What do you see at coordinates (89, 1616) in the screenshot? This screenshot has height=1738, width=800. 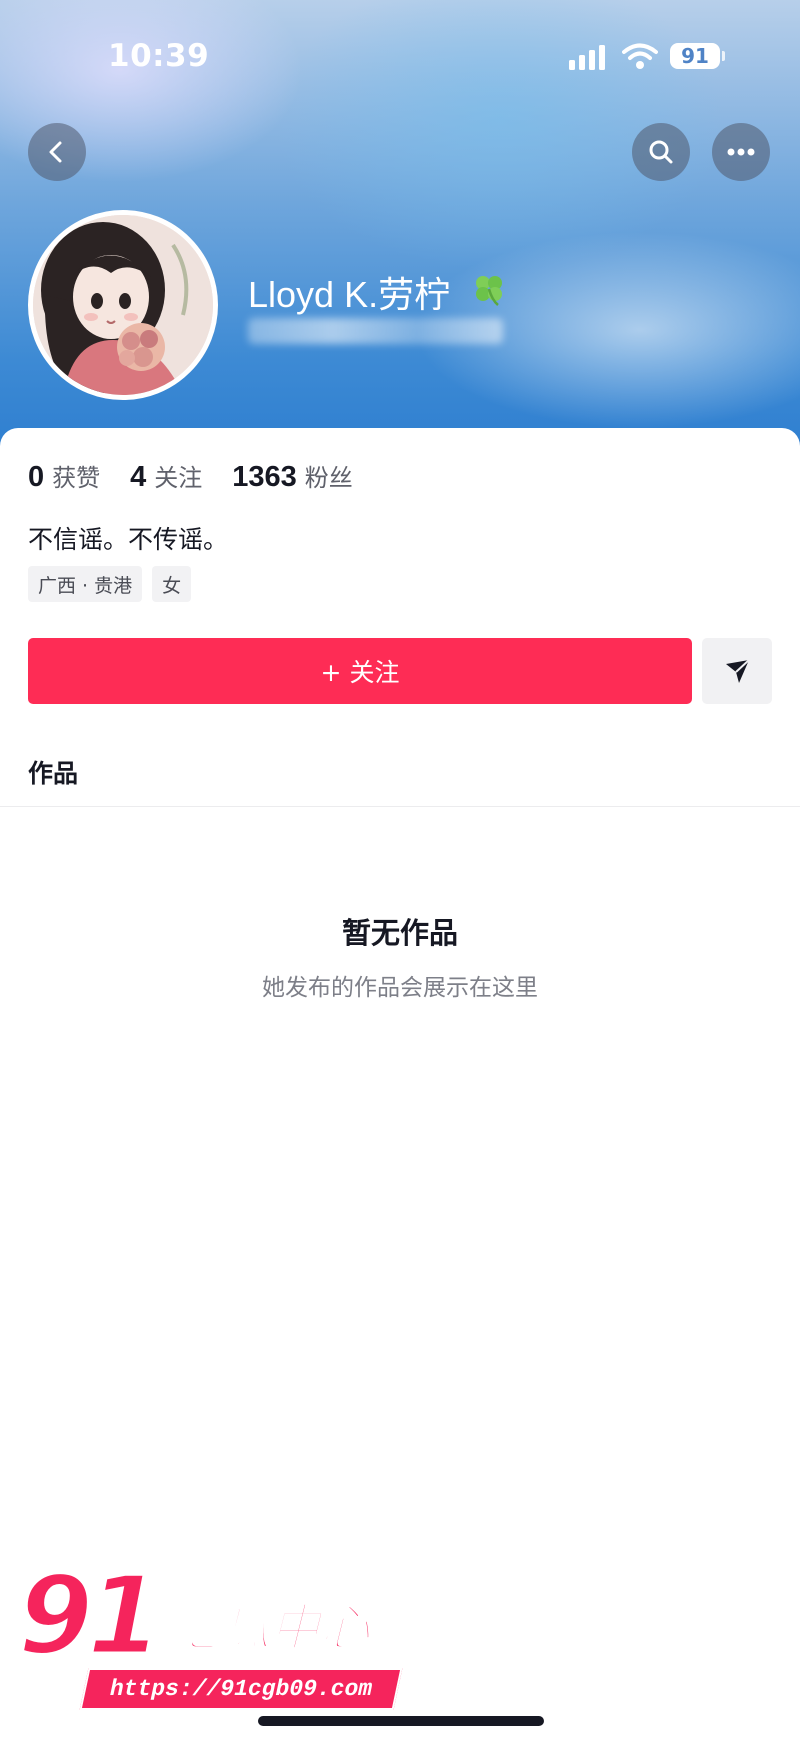 I see `watermark-logo-number: 91` at bounding box center [89, 1616].